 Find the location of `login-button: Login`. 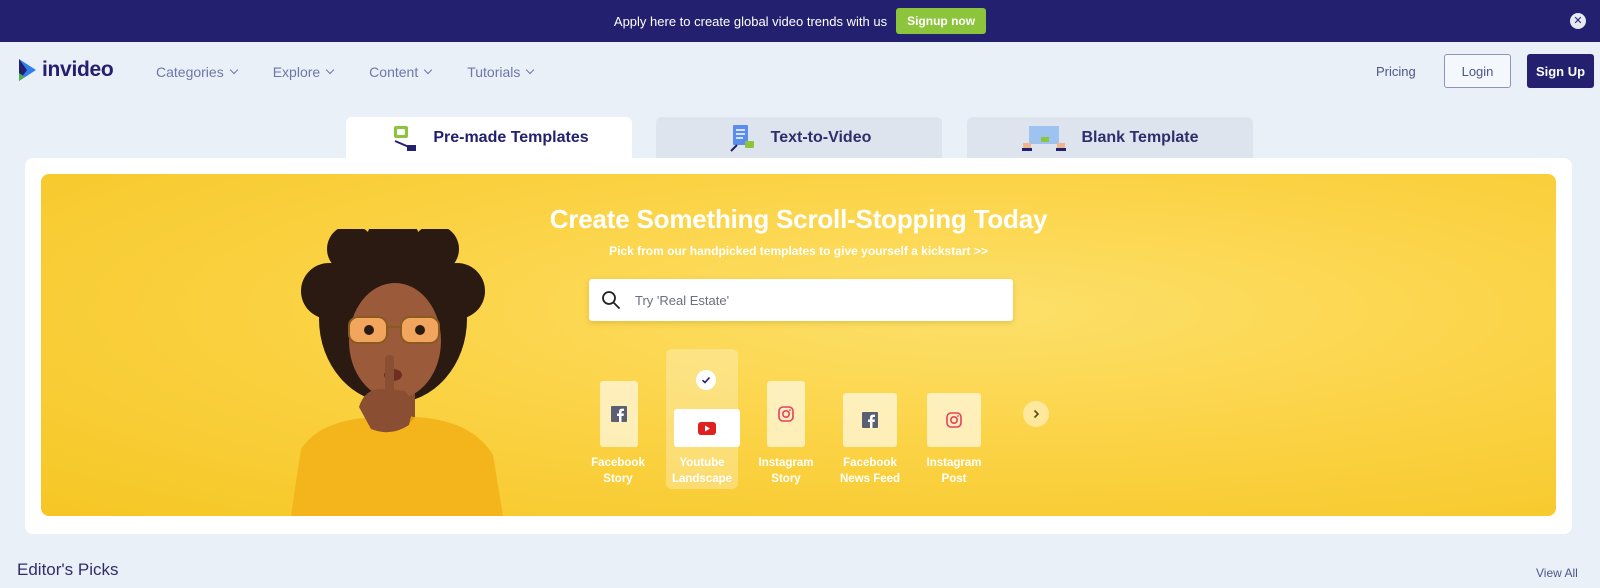

login-button: Login is located at coordinates (1477, 71).